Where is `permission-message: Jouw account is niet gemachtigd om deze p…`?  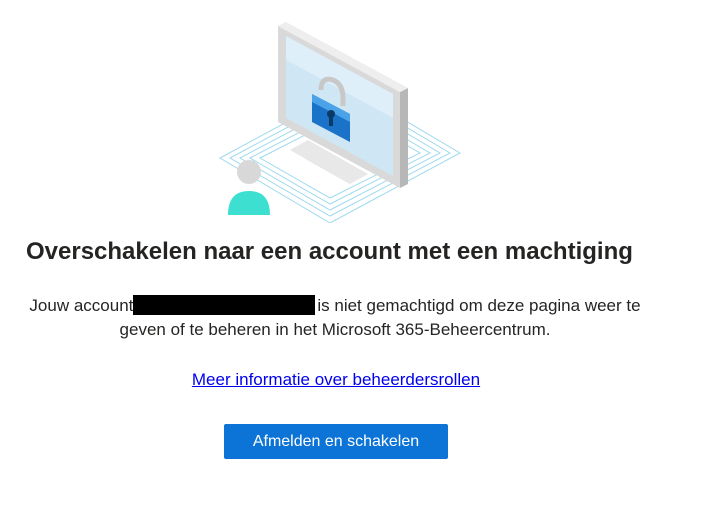
permission-message: Jouw account is niet gemachtigd om deze p… is located at coordinates (335, 318).